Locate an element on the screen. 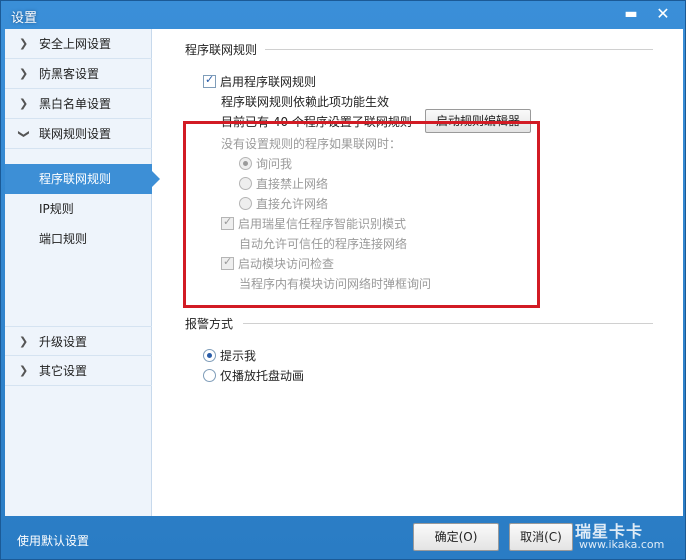 The width and height of the screenshot is (686, 560). sidebar-item-security-browsing: ❯ 安全上网设置 is located at coordinates (78, 44).